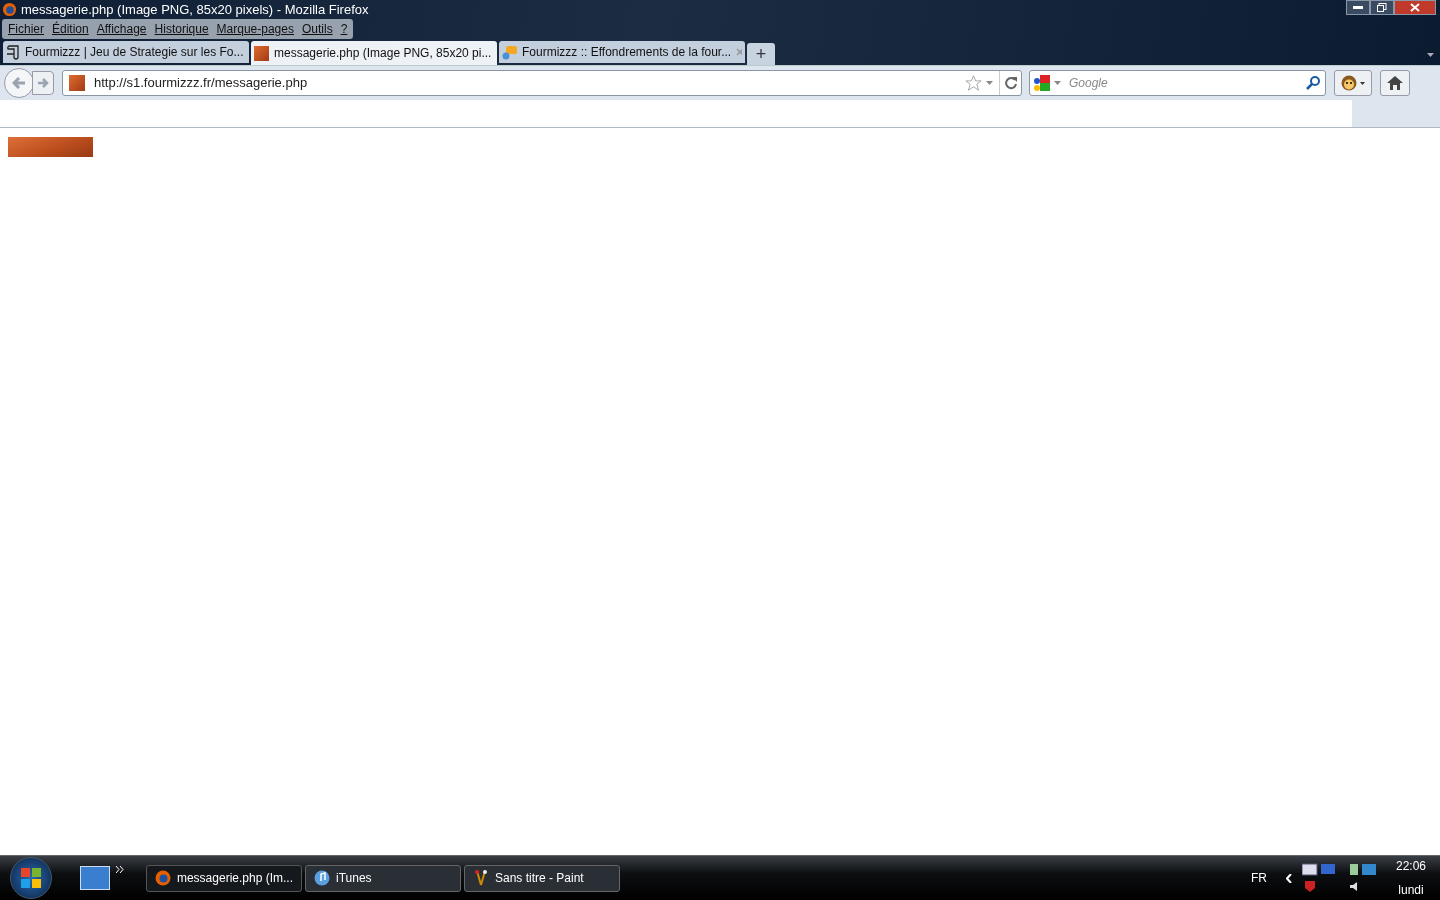 This screenshot has height=900, width=1440. Describe the element at coordinates (195, 9) in the screenshot. I see `window-title: messagerie.php (Image PNG, 85x20 pixels) - Mozilla Firefox` at that location.